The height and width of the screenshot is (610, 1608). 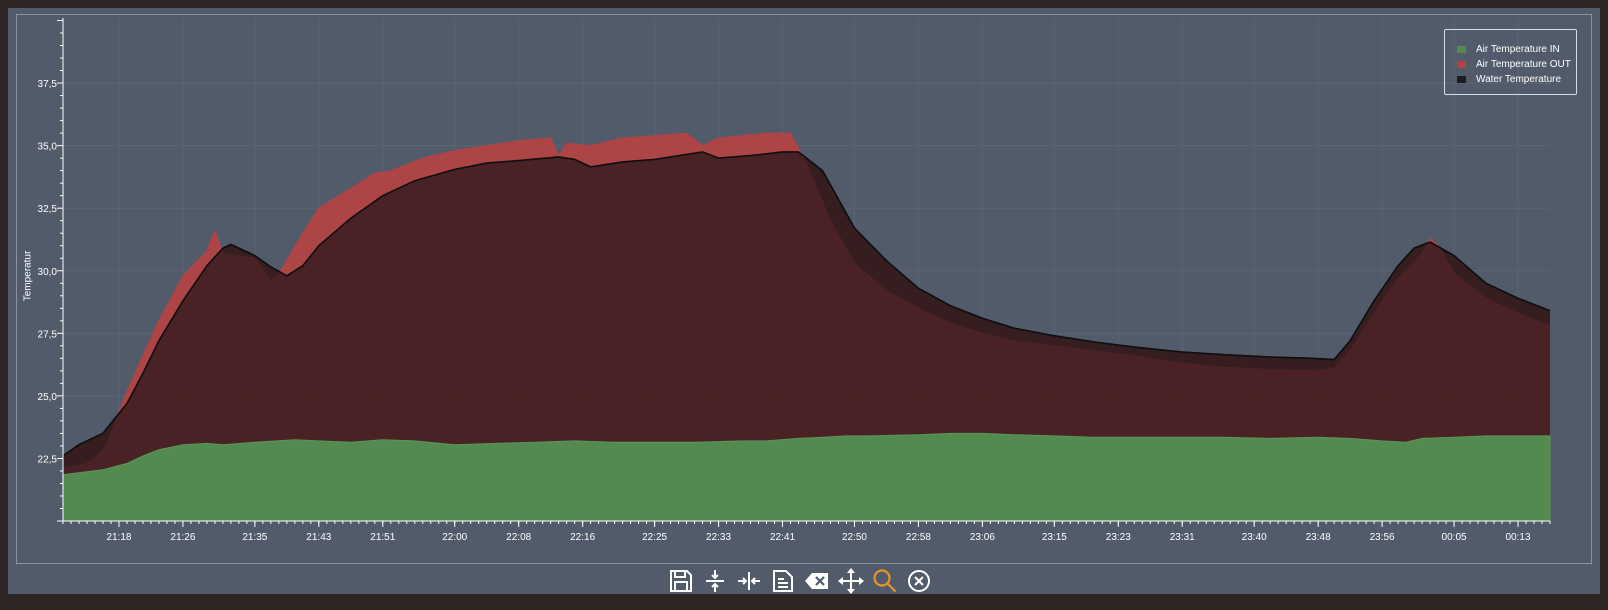 What do you see at coordinates (48, 147) in the screenshot?
I see `y-tick-label: 35,0` at bounding box center [48, 147].